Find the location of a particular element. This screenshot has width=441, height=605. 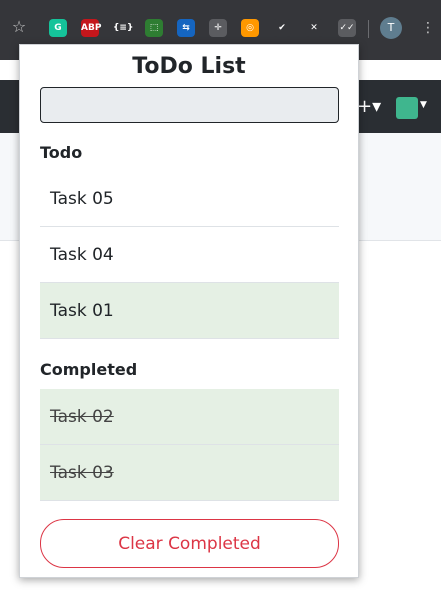

completed-item: Task 02 is located at coordinates (189, 417).